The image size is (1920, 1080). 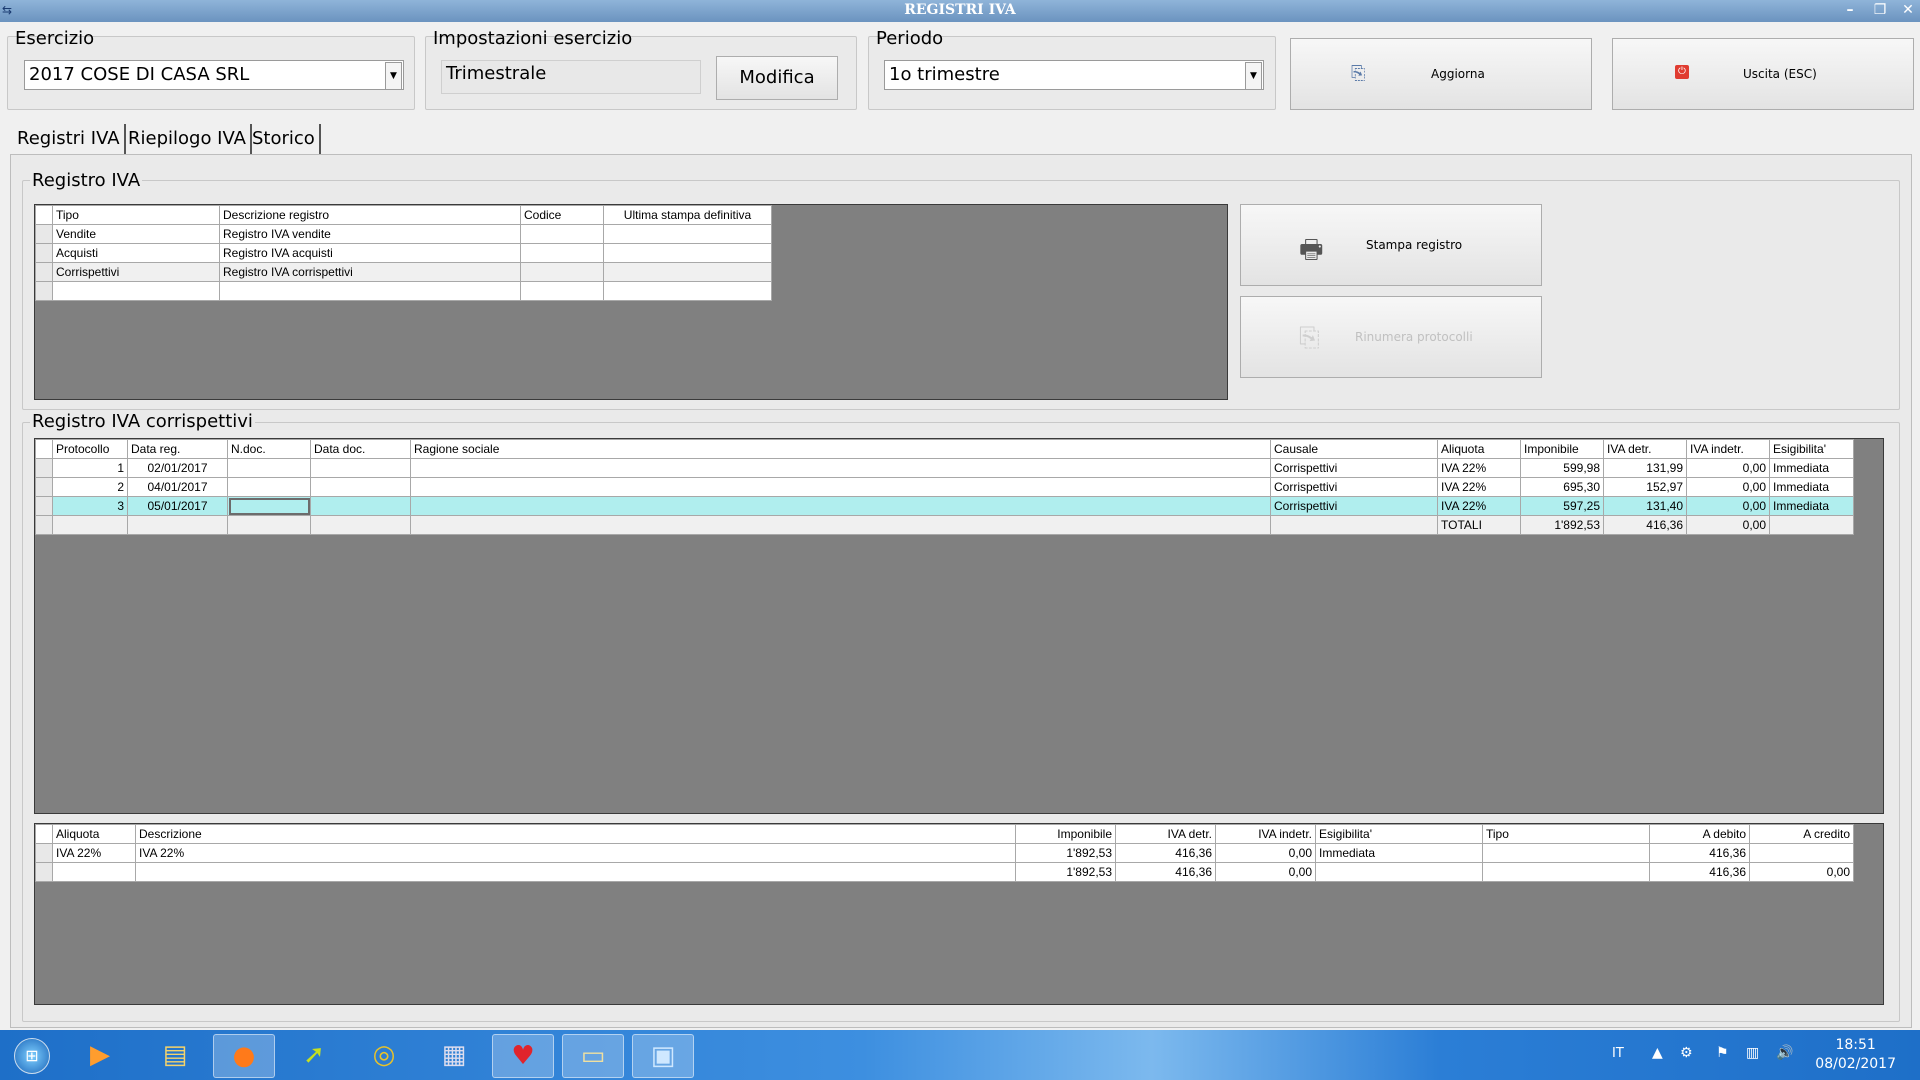 What do you see at coordinates (523, 1056) in the screenshot?
I see `strawberry-app-icon: ♥` at bounding box center [523, 1056].